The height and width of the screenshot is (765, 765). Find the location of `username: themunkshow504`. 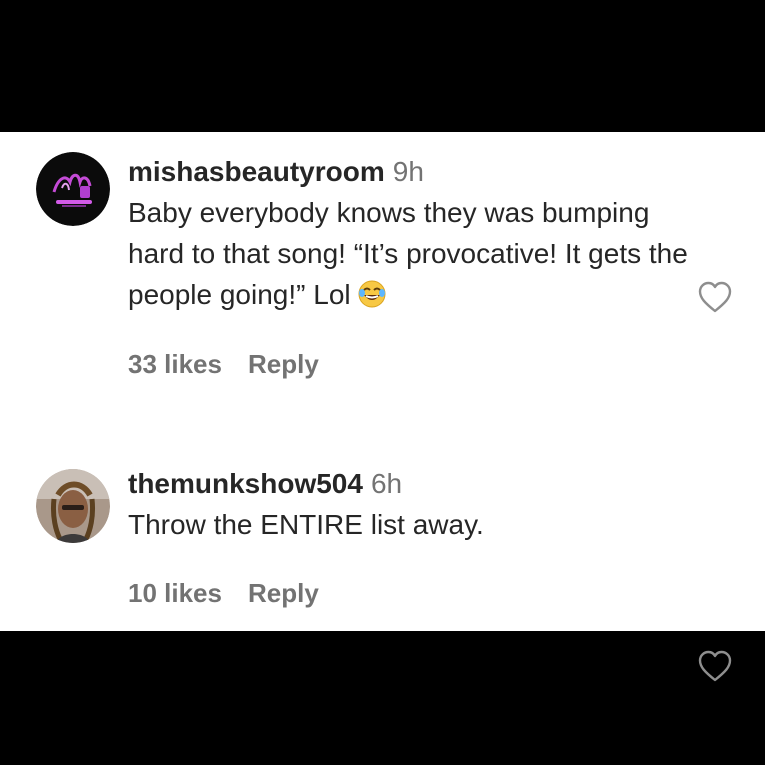

username: themunkshow504 is located at coordinates (245, 483).